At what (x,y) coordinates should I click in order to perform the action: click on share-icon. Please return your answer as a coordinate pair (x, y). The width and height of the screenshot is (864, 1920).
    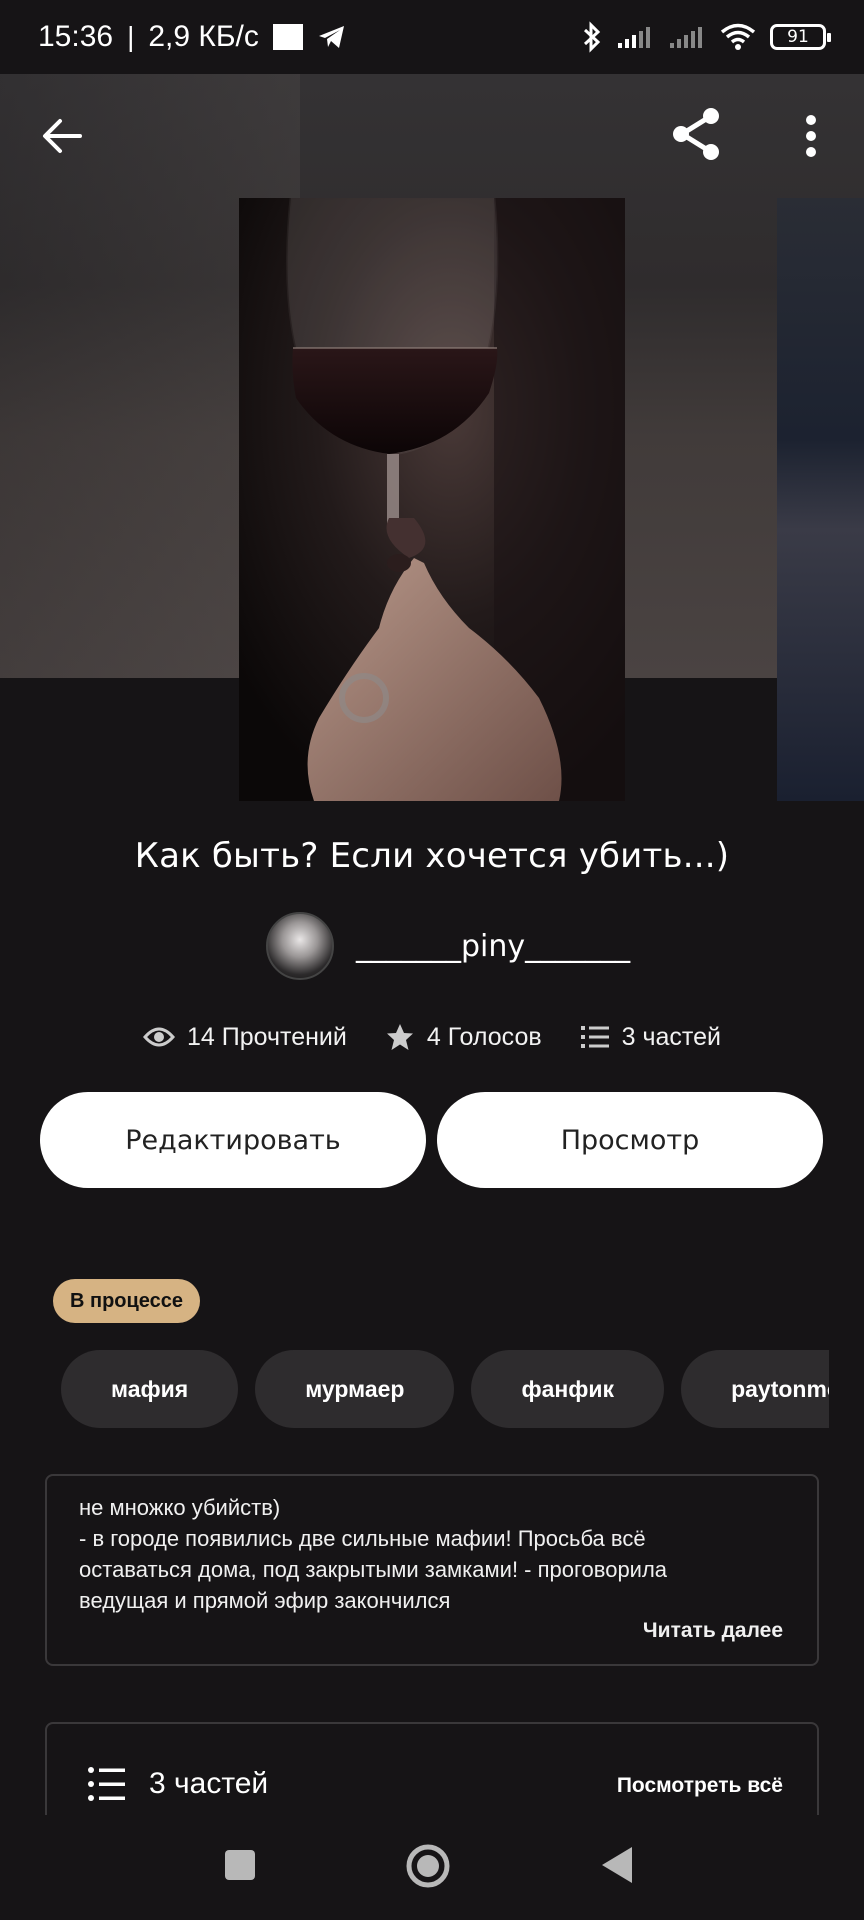
    Looking at the image, I should click on (696, 134).